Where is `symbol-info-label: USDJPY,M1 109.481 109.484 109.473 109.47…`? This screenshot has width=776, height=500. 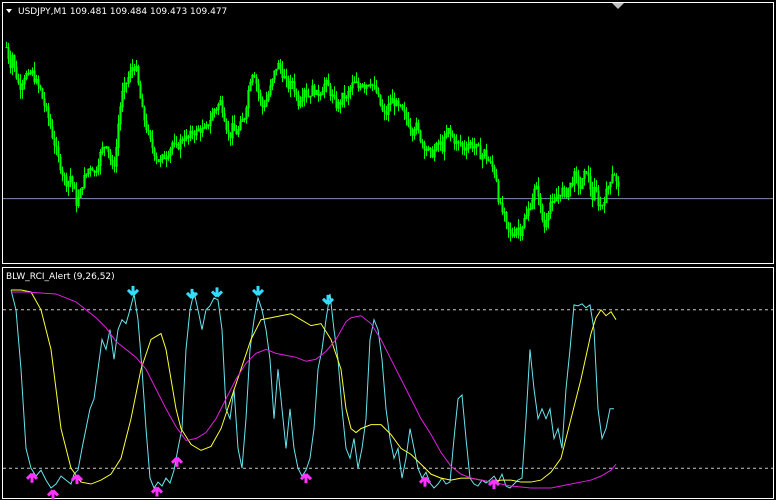 symbol-info-label: USDJPY,M1 109.481 109.484 109.473 109.47… is located at coordinates (122, 12).